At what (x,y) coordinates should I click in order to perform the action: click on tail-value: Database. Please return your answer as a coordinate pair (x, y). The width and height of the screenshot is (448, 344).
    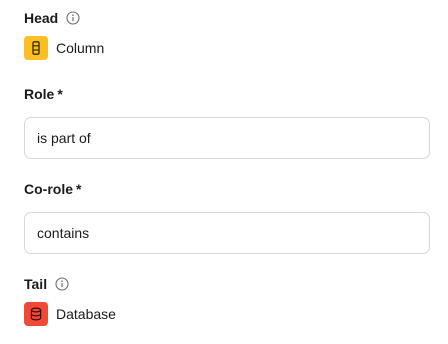
    Looking at the image, I should click on (86, 314).